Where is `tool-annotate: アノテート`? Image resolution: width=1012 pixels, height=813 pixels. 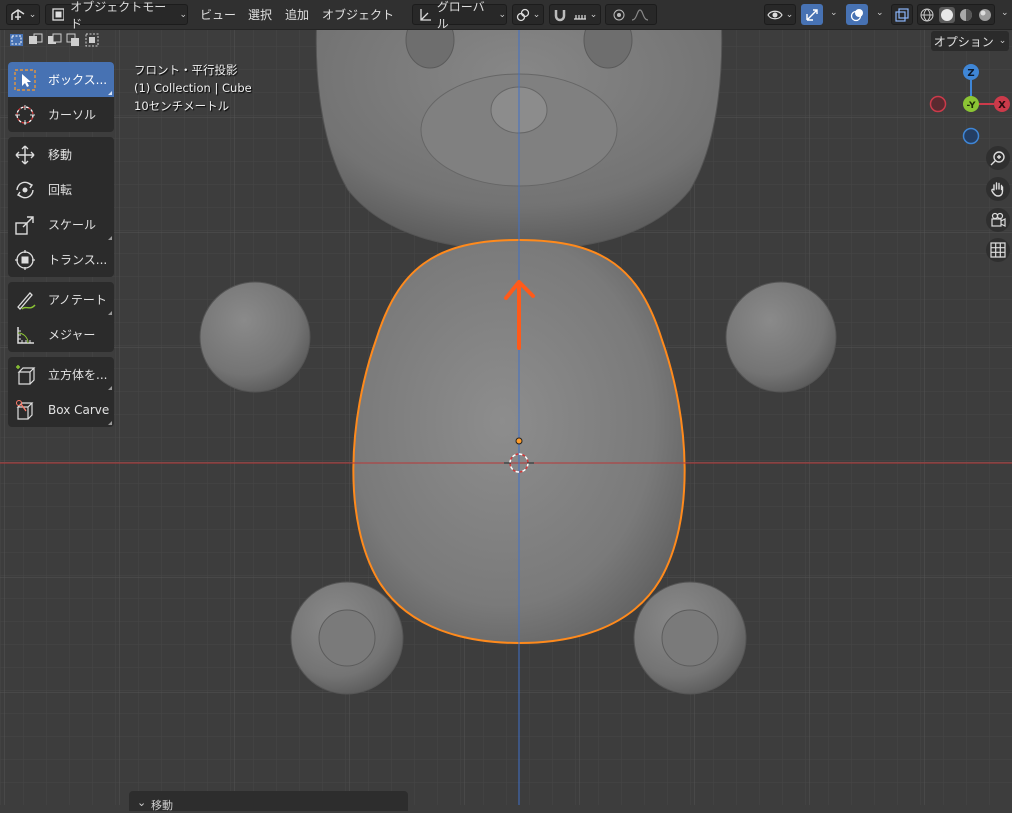
tool-annotate: アノテート is located at coordinates (61, 299).